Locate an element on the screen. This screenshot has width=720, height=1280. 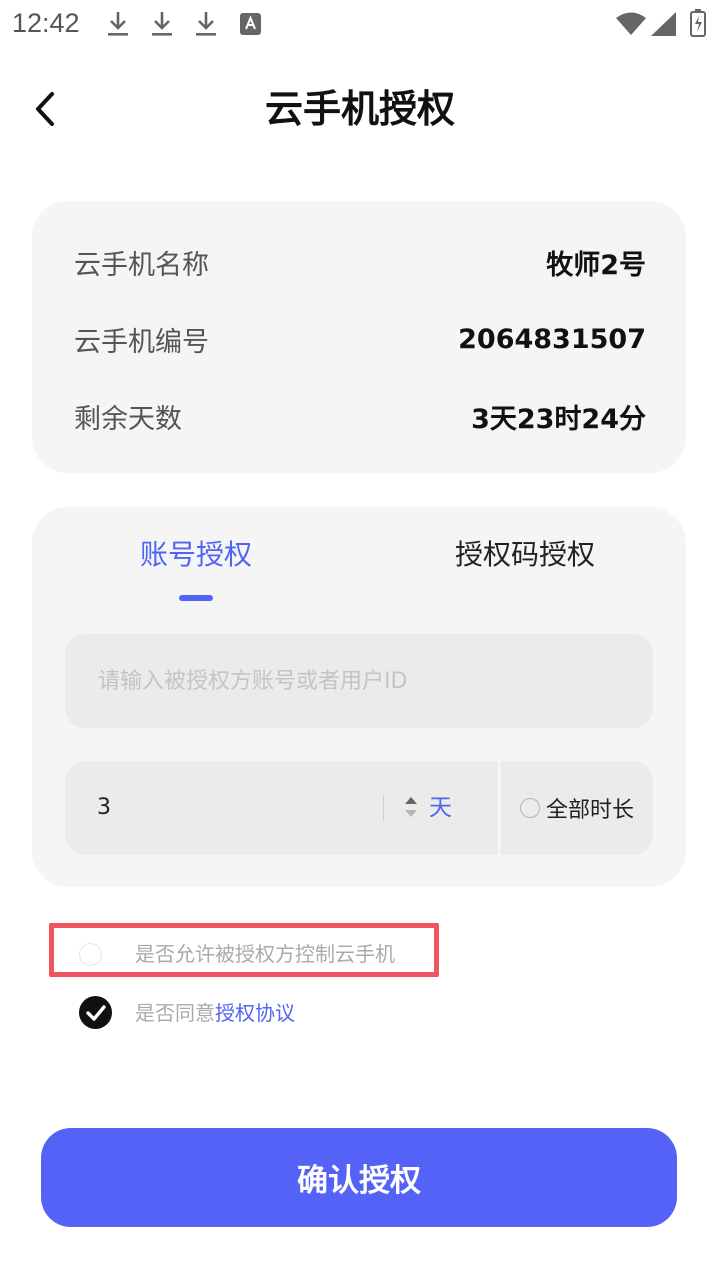
info-value: 3天23时24分 is located at coordinates (558, 419).